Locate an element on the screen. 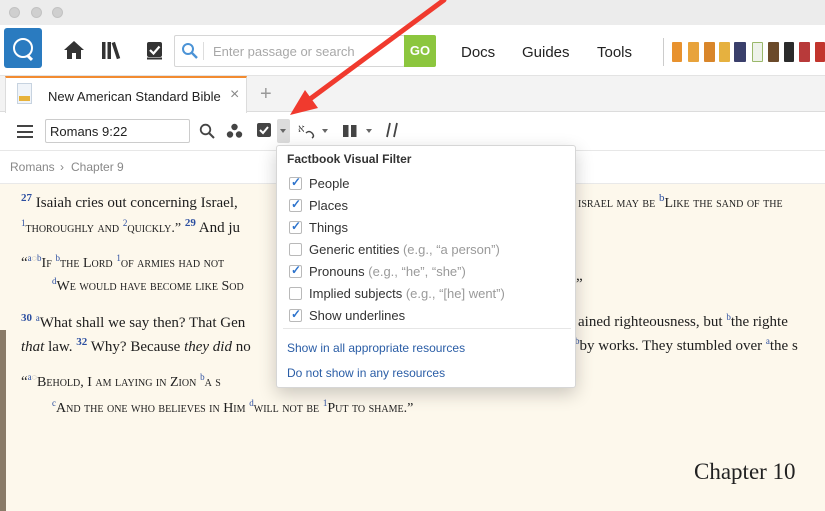 The image size is (825, 511). guides-menu: Guides is located at coordinates (546, 52).